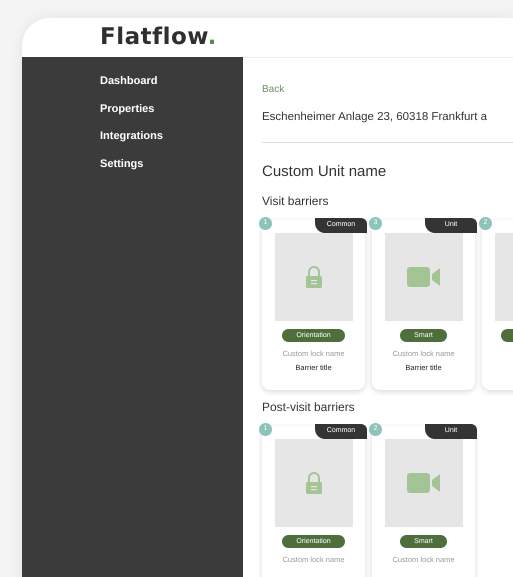 This screenshot has width=513, height=577. I want to click on unit-heading: Custom Unit name, so click(325, 172).